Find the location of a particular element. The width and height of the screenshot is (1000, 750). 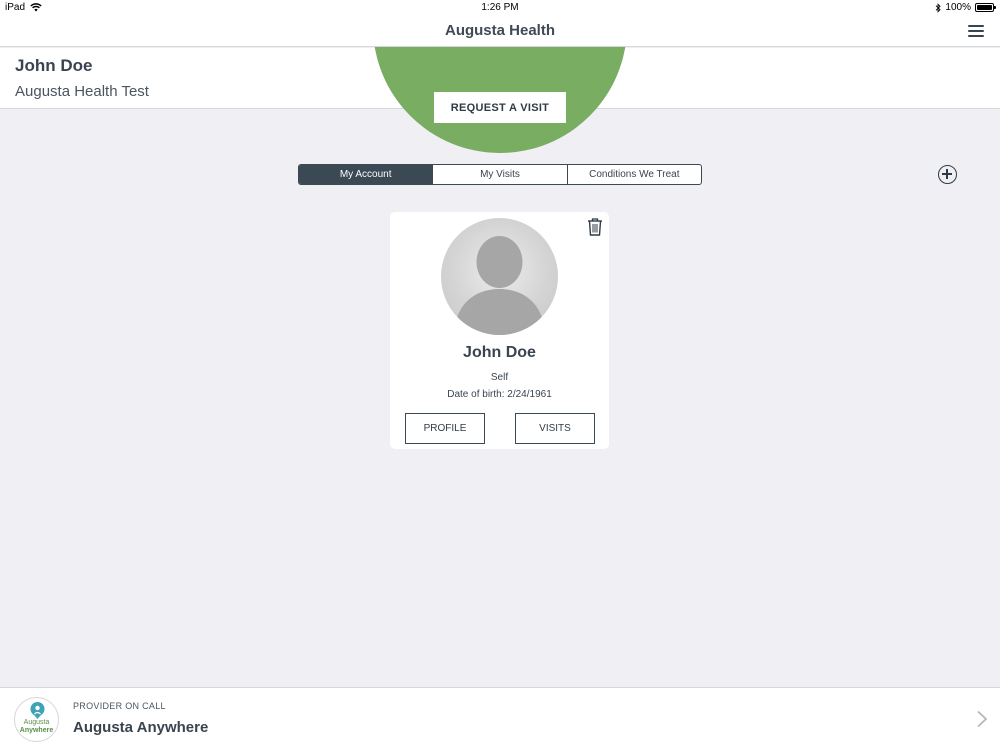

tab-my-visits: My Visits is located at coordinates (500, 174).